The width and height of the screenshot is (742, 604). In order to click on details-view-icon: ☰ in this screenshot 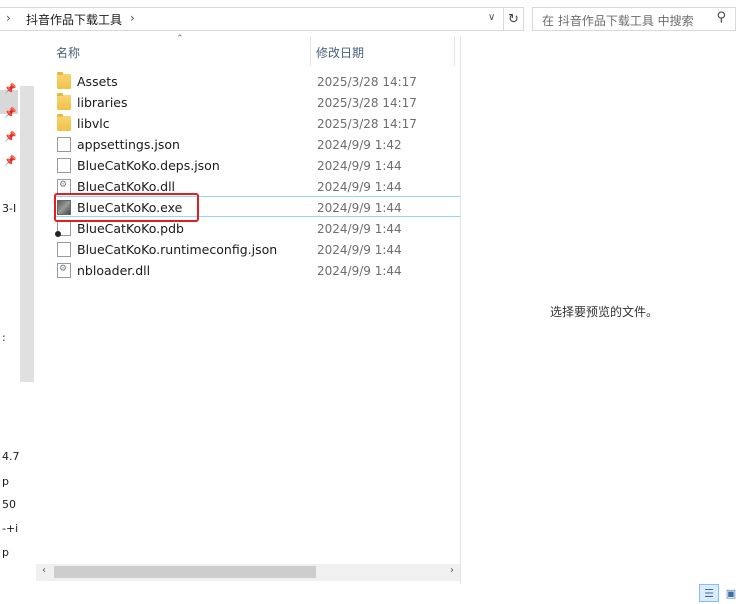, I will do `click(709, 593)`.